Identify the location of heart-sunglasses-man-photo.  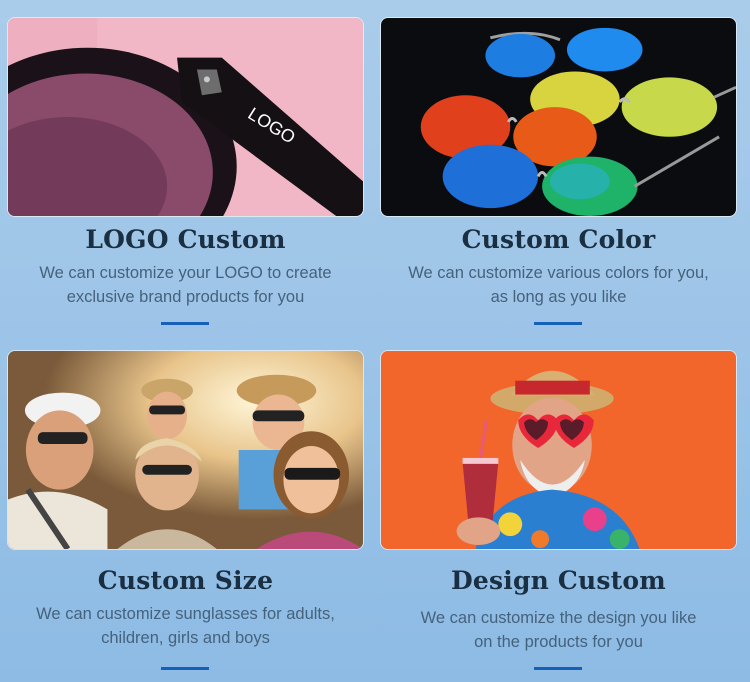
(558, 450).